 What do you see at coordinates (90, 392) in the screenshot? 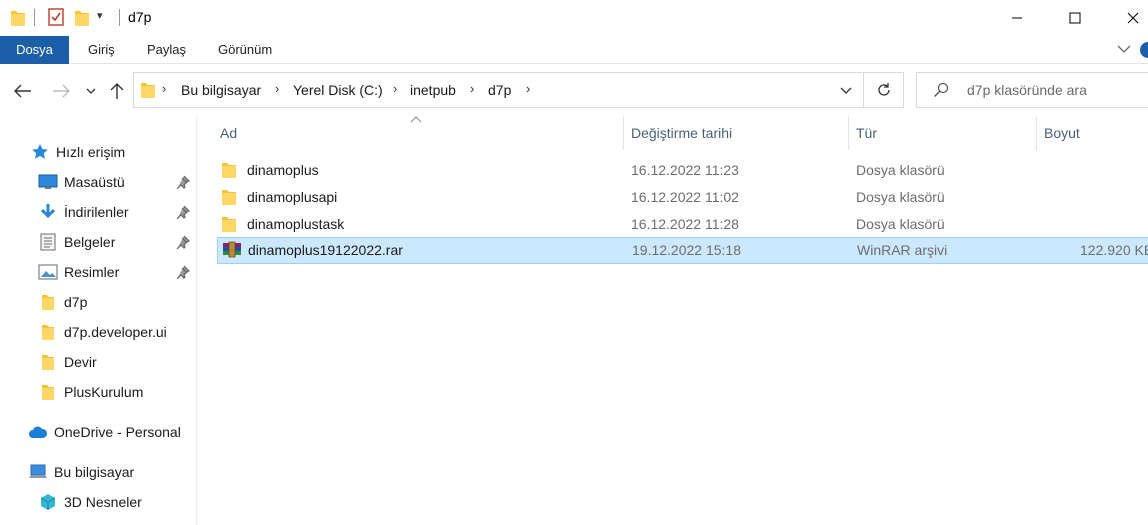
I see `sidebar-item-pluskurulum: PlusKurulum` at bounding box center [90, 392].